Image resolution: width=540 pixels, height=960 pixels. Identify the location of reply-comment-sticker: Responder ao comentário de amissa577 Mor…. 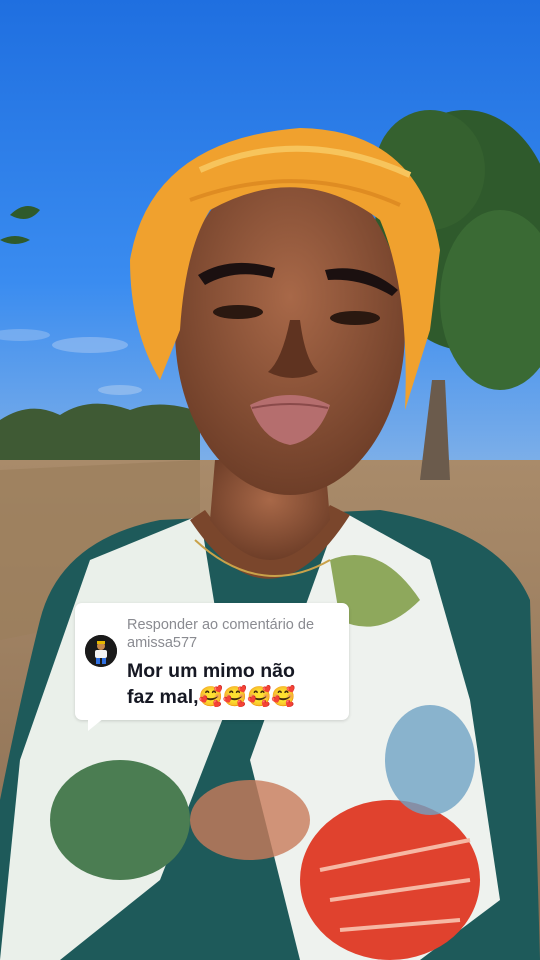
(212, 661).